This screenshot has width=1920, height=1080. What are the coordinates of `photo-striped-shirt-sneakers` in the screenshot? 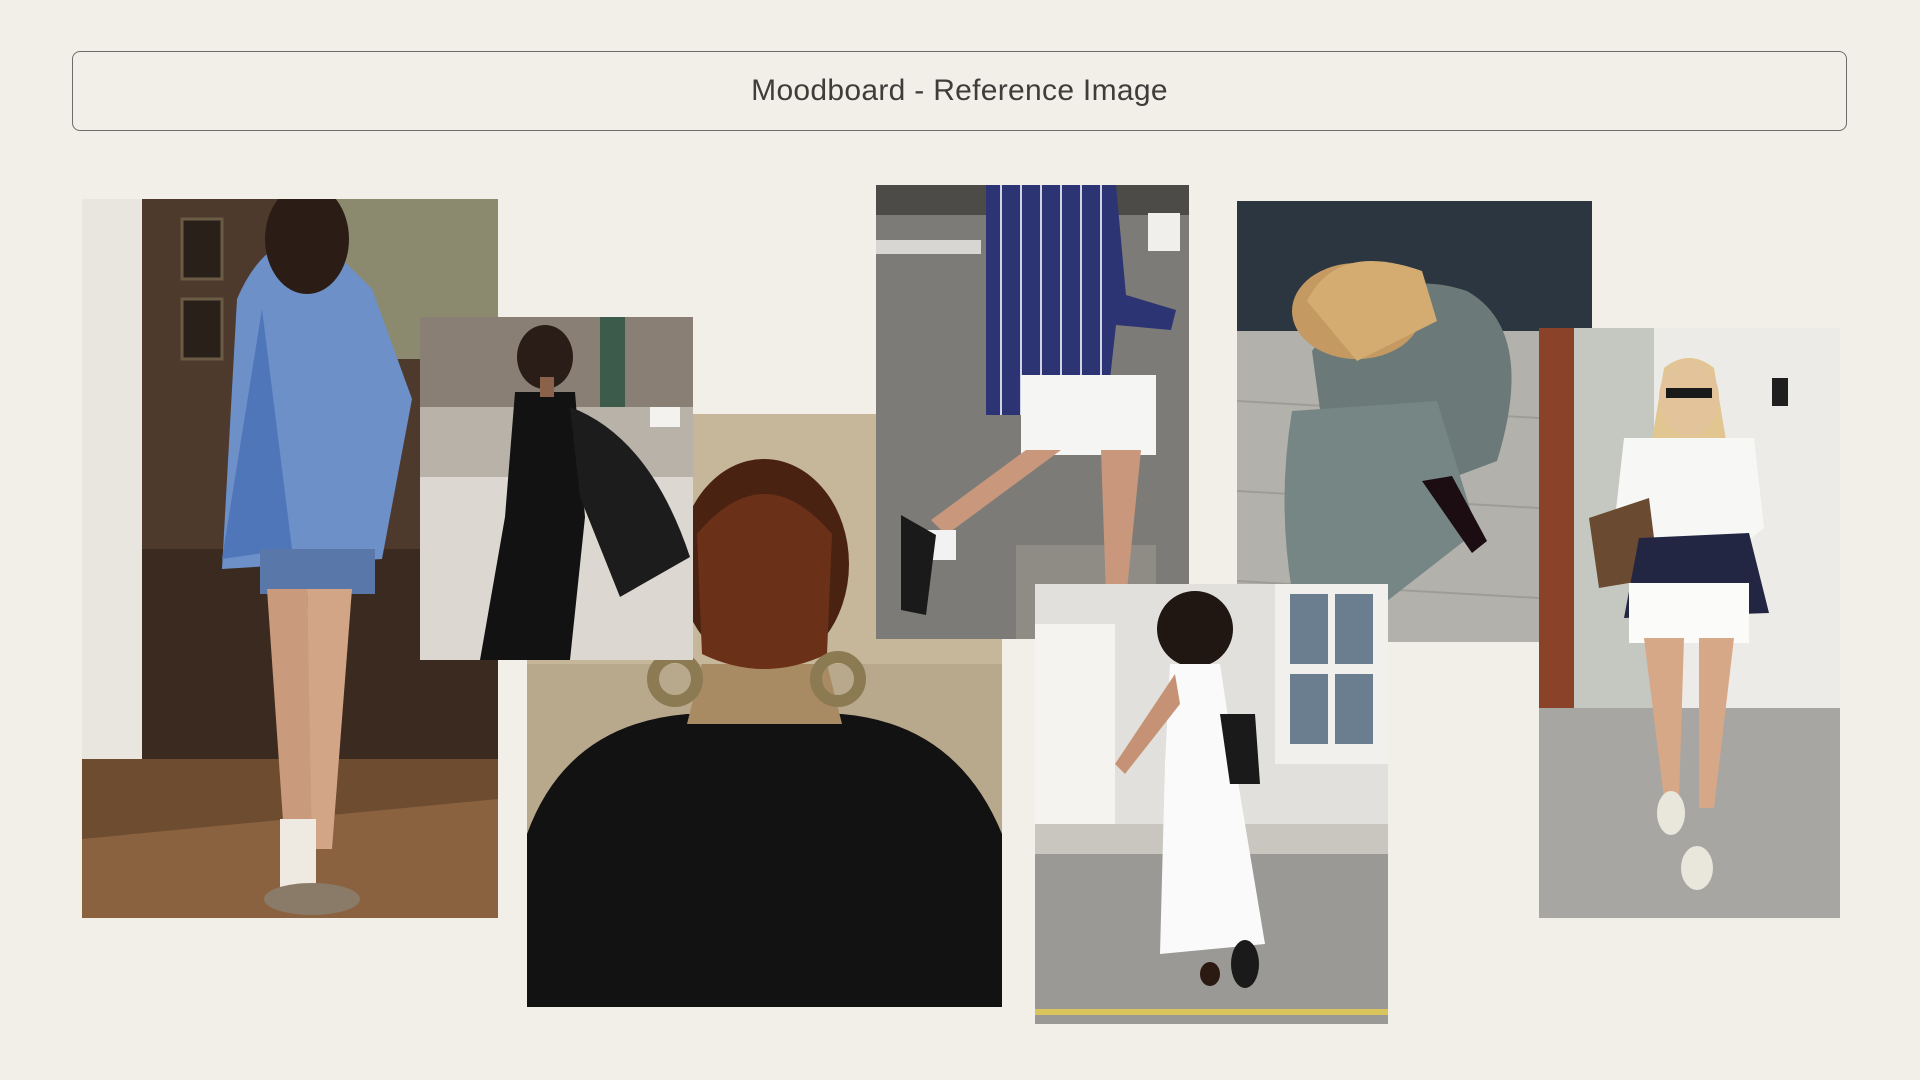 It's located at (1032, 412).